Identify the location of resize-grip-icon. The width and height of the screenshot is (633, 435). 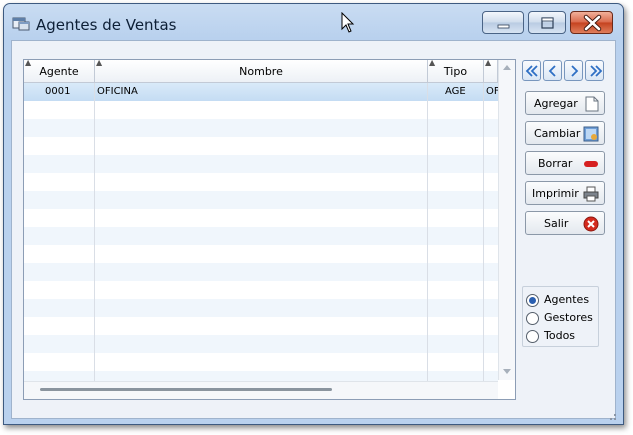
(612, 415).